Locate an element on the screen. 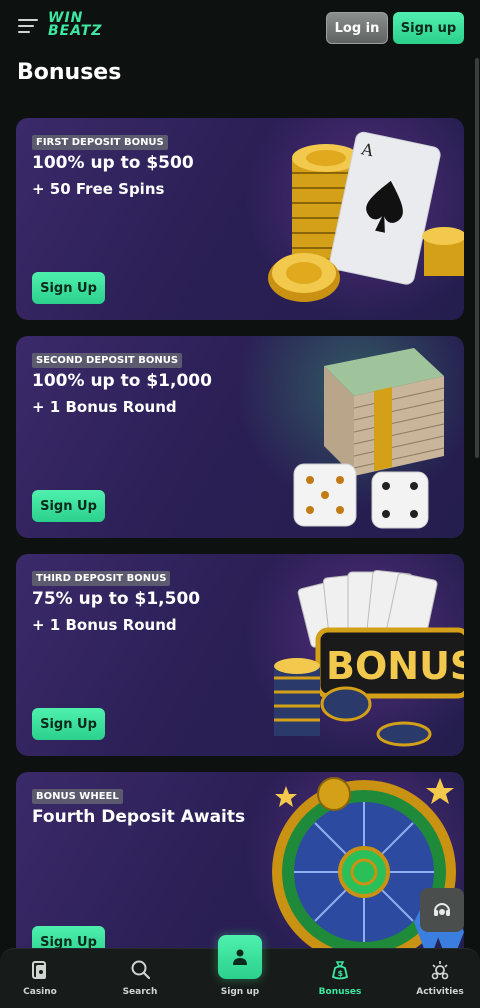 This screenshot has height=1008, width=480. user-icon is located at coordinates (240, 957).